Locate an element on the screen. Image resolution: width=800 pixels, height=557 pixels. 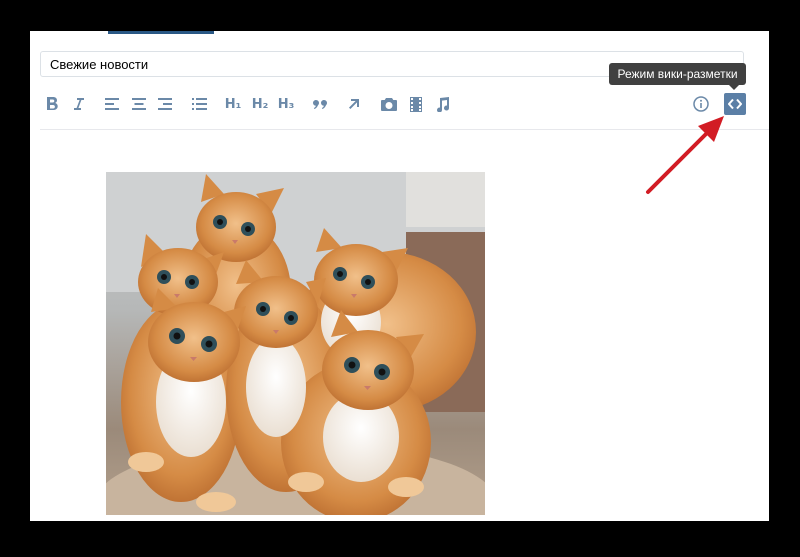
video-button is located at coordinates (416, 104).